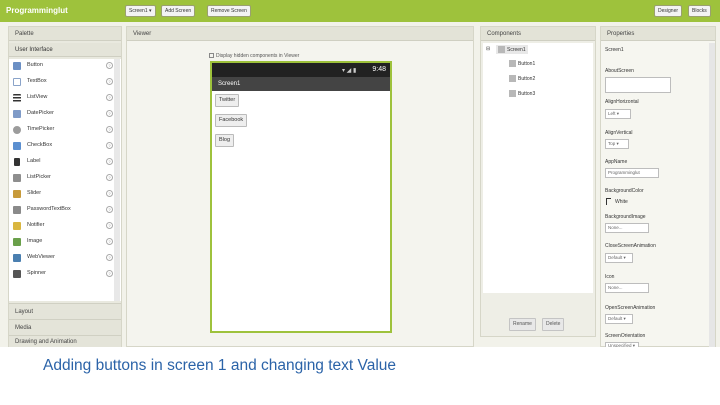 The height and width of the screenshot is (405, 720). Describe the element at coordinates (617, 144) in the screenshot. I see `prop-select-alignvertical: Top ▾` at that location.